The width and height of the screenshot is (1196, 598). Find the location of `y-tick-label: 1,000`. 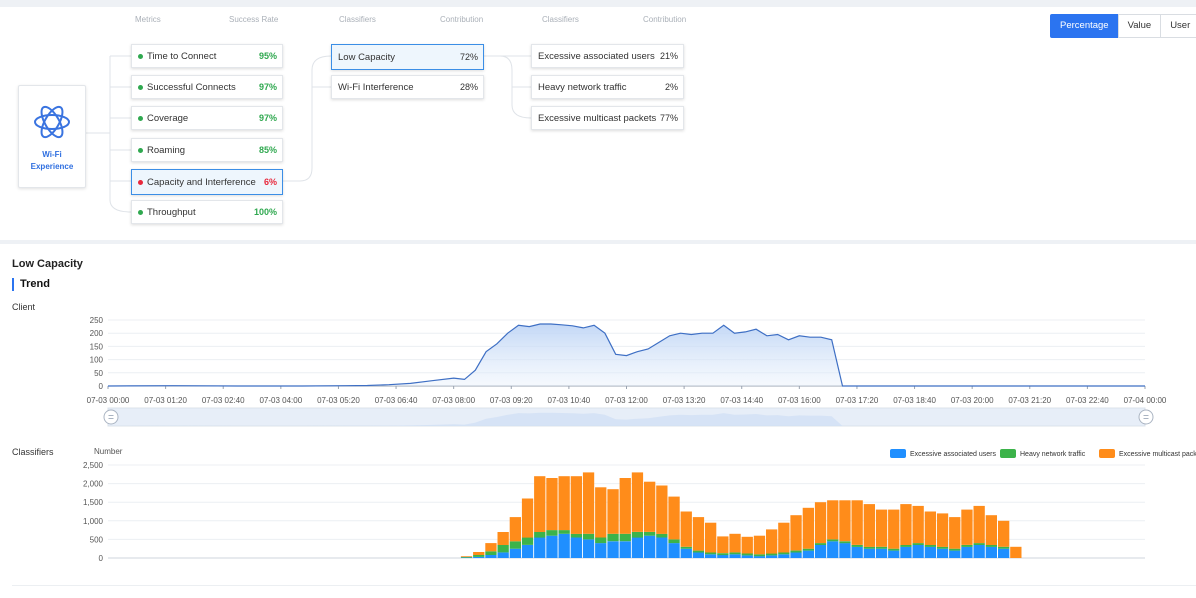

y-tick-label: 1,000 is located at coordinates (93, 521).